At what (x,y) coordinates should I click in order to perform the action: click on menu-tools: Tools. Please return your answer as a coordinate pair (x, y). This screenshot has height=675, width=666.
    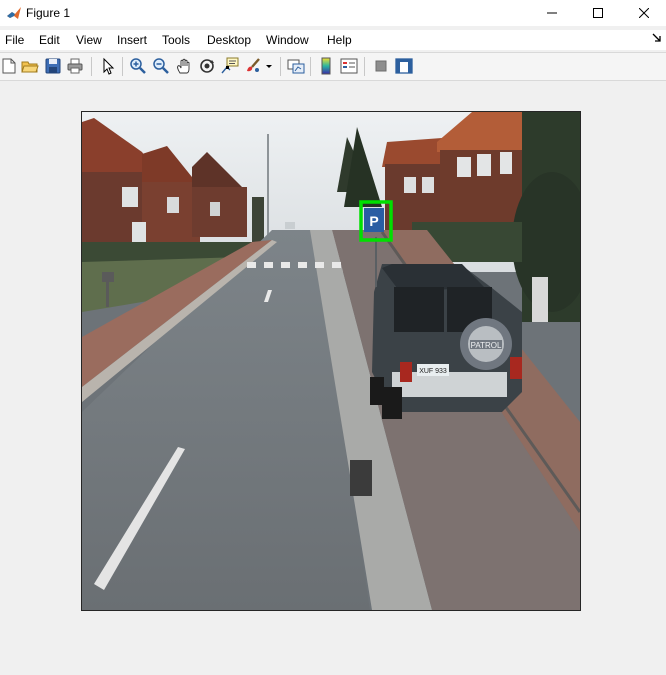
    Looking at the image, I should click on (176, 40).